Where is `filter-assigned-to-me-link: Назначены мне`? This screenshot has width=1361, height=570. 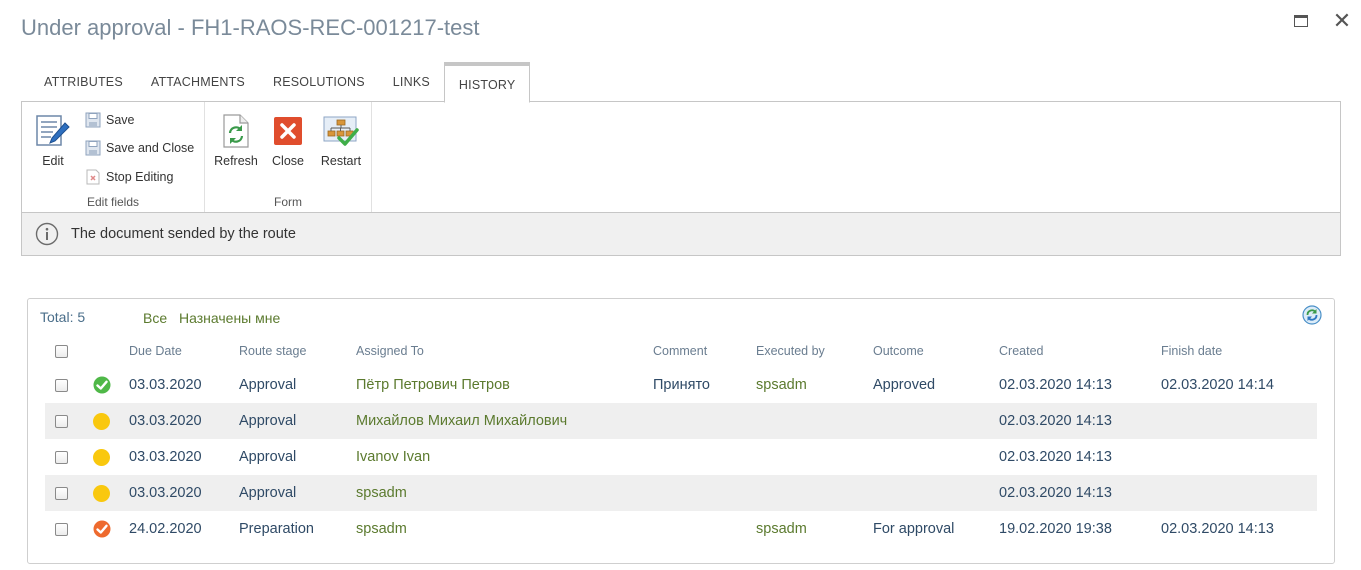 filter-assigned-to-me-link: Назначены мне is located at coordinates (229, 318).